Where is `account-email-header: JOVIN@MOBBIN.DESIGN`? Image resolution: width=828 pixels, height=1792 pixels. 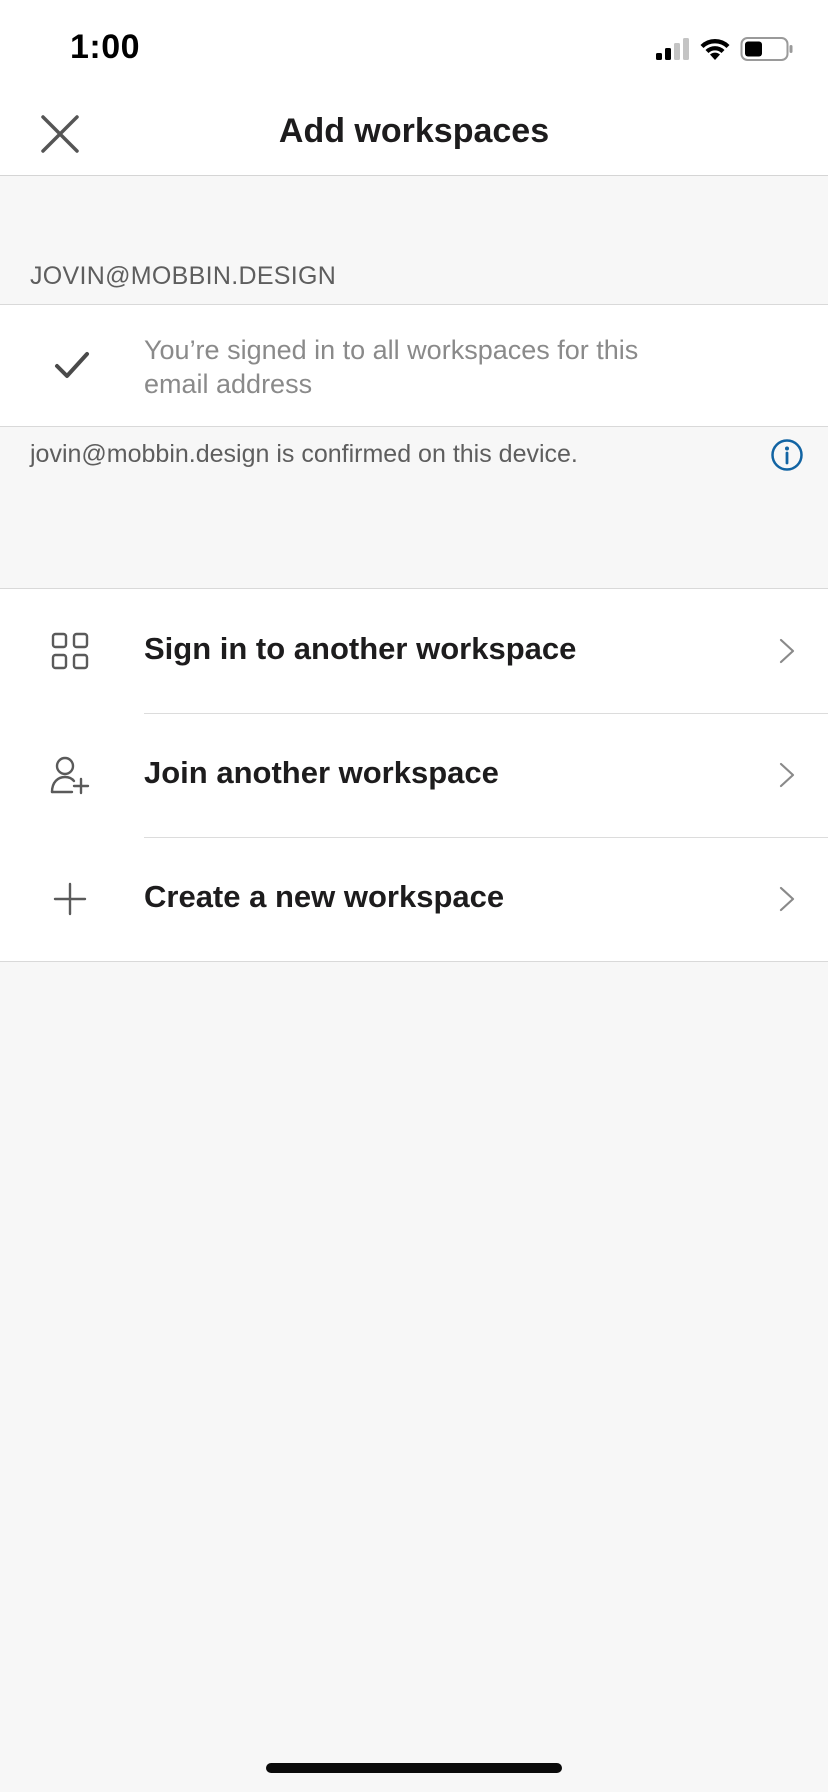
account-email-header: JOVIN@MOBBIN.DESIGN is located at coordinates (183, 276).